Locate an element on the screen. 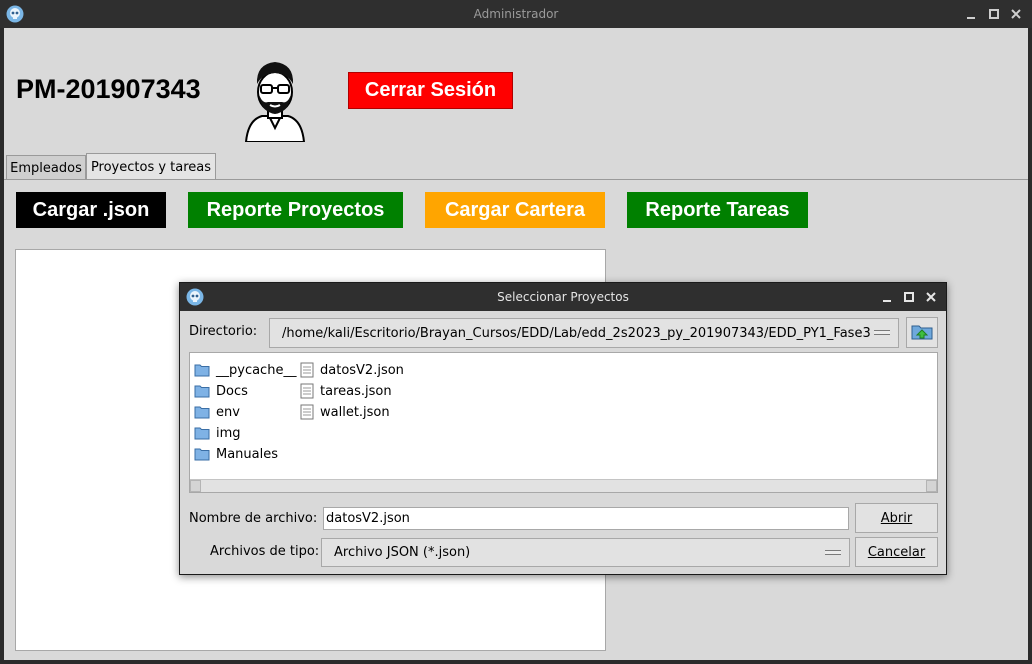 The height and width of the screenshot is (664, 1032). open-button-label: Abrir is located at coordinates (896, 518).